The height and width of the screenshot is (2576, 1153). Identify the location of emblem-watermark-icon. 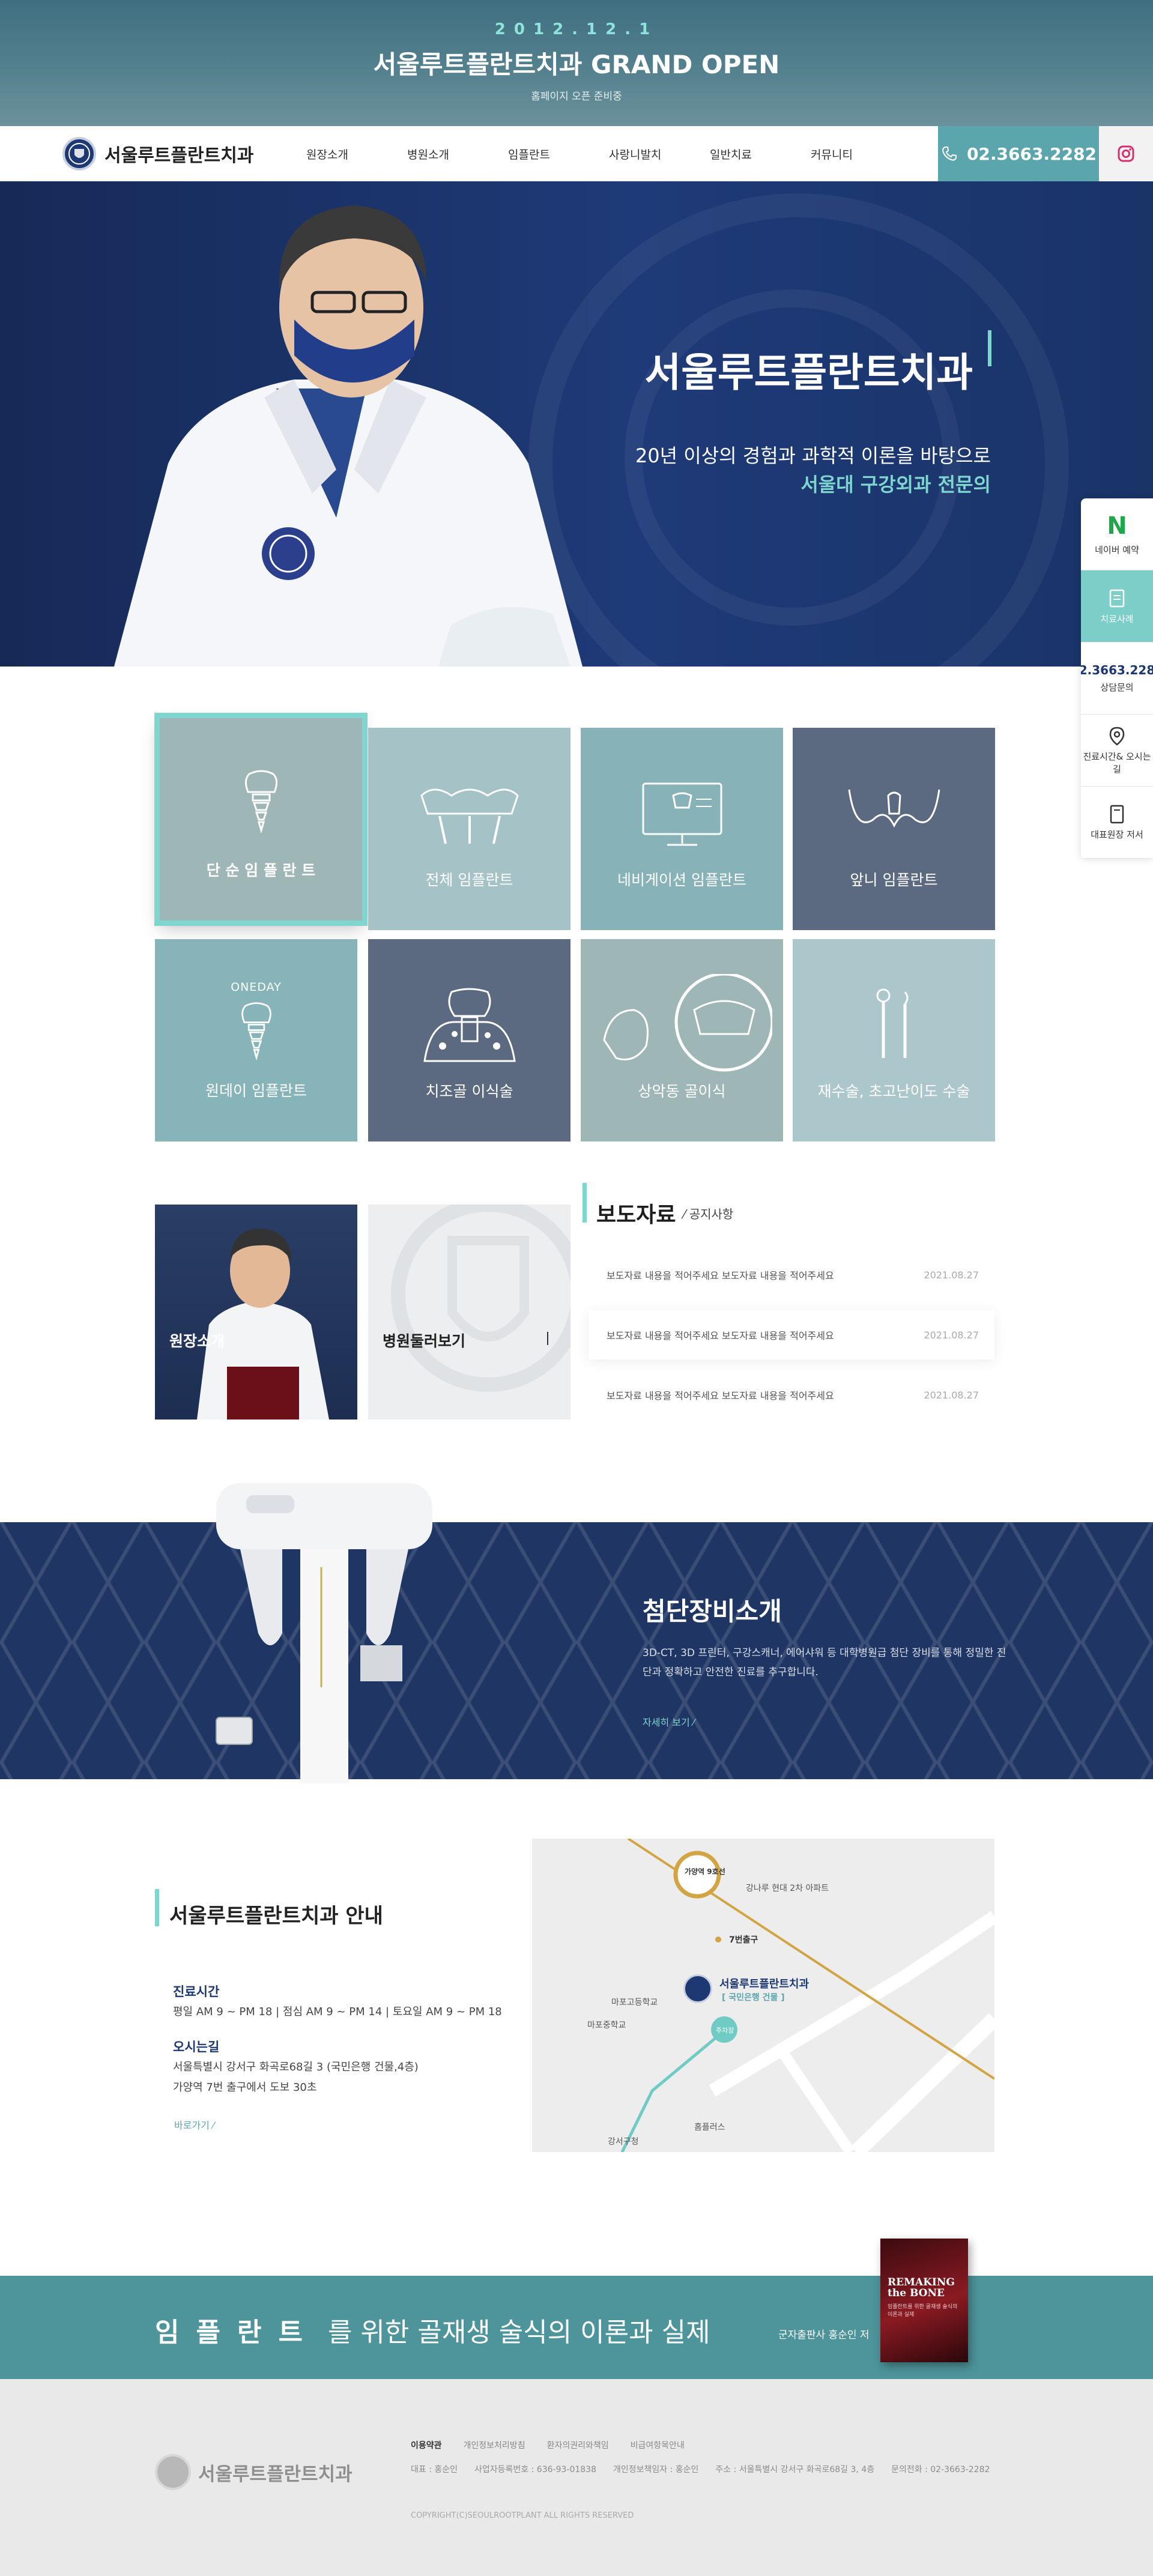
(480, 1299).